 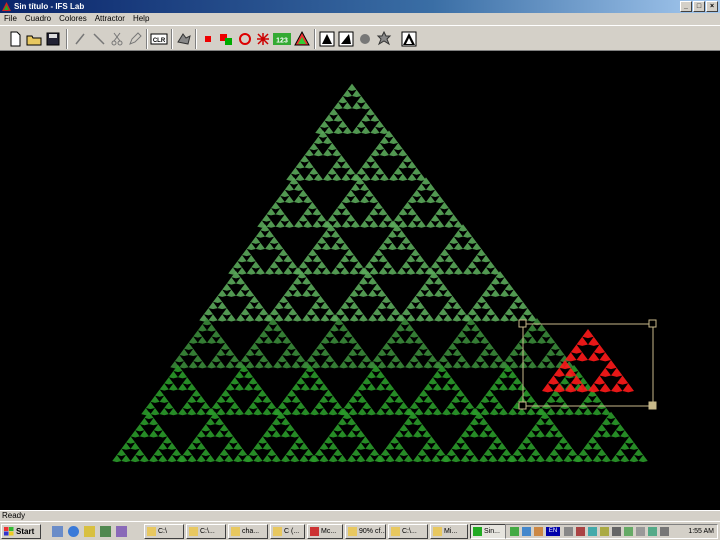 I want to click on render-button, so click(x=327, y=39).